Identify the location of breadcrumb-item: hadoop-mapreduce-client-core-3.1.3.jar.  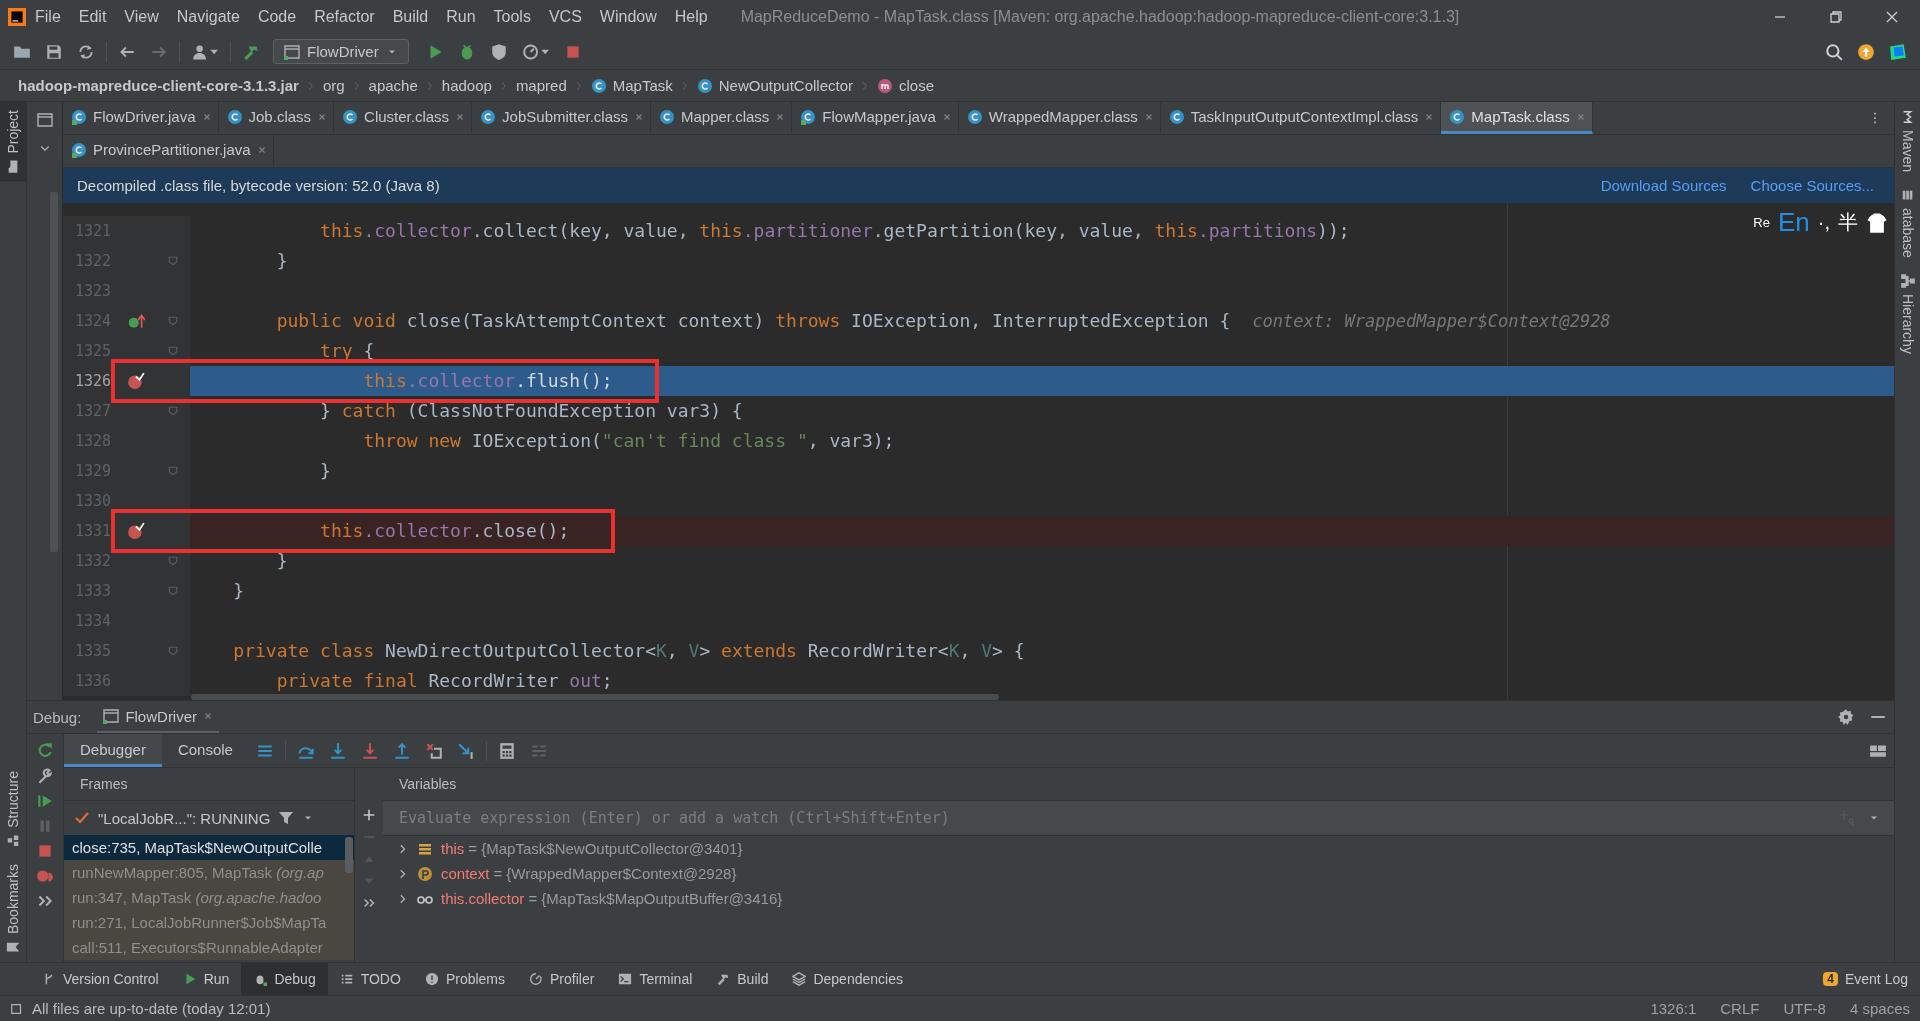
(158, 85).